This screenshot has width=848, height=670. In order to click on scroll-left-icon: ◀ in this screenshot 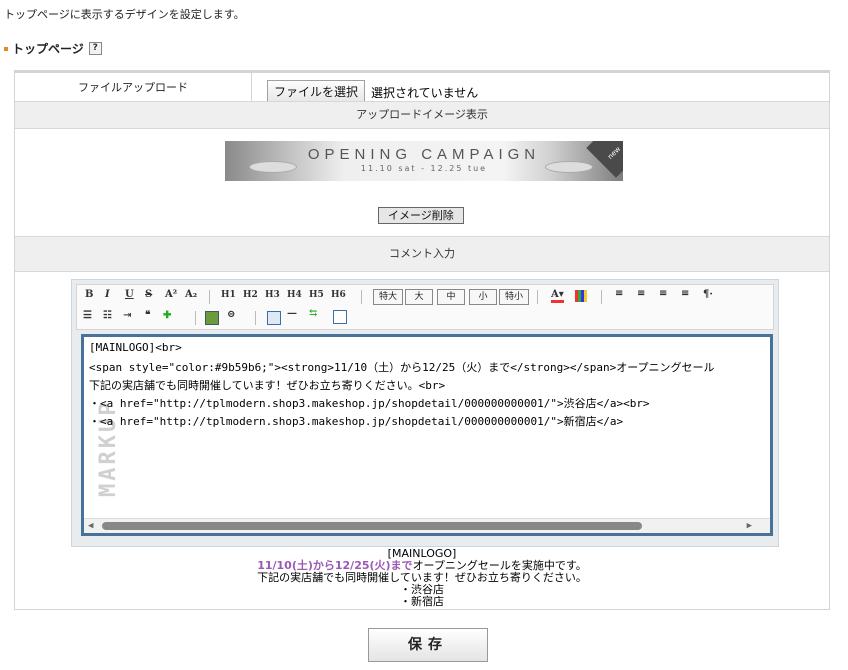, I will do `click(90, 526)`.